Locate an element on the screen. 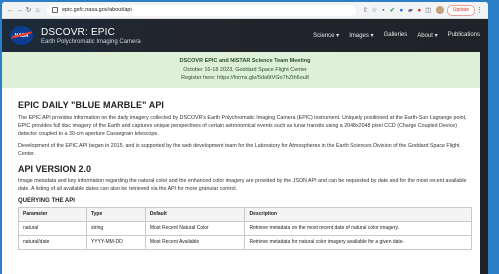  extension-green-icon: ✔ is located at coordinates (392, 10).